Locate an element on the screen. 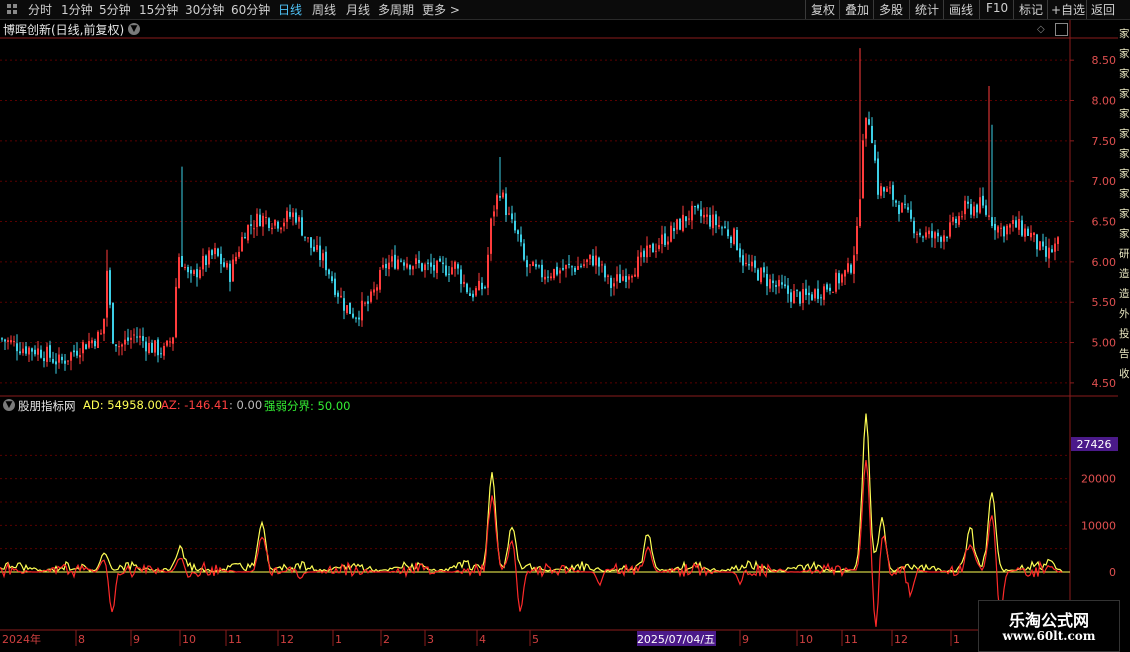  date-axis-month-label: 10 is located at coordinates (189, 639).